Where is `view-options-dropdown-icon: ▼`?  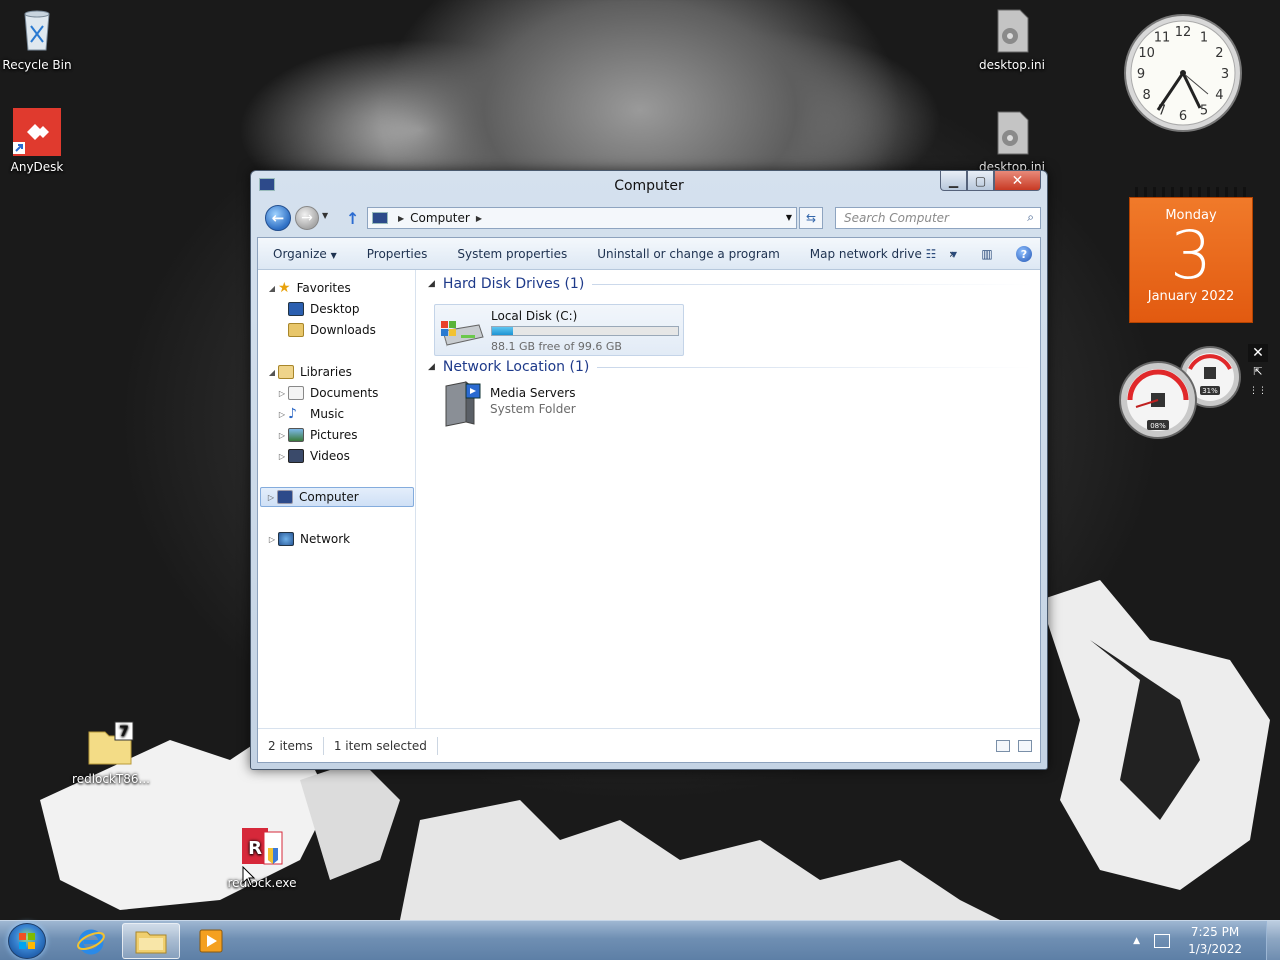 view-options-dropdown-icon: ▼ is located at coordinates (954, 254).